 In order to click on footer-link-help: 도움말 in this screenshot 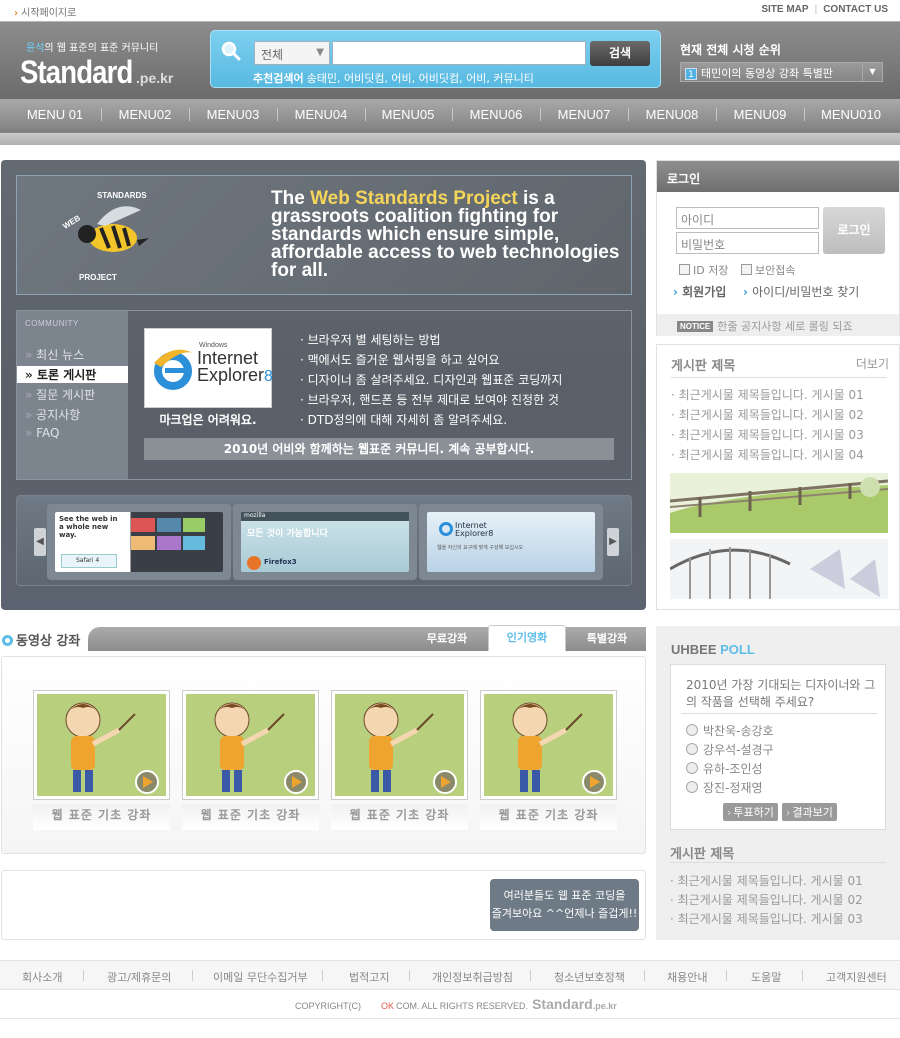, I will do `click(766, 977)`.